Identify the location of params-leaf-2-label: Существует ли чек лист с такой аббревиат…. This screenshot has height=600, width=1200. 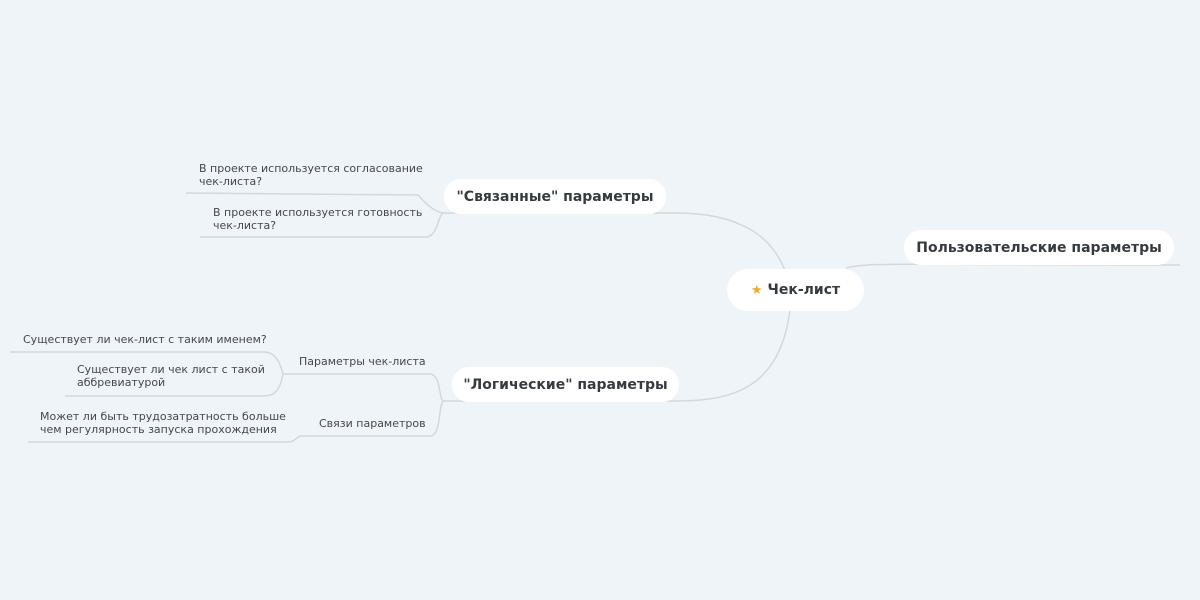
(171, 376).